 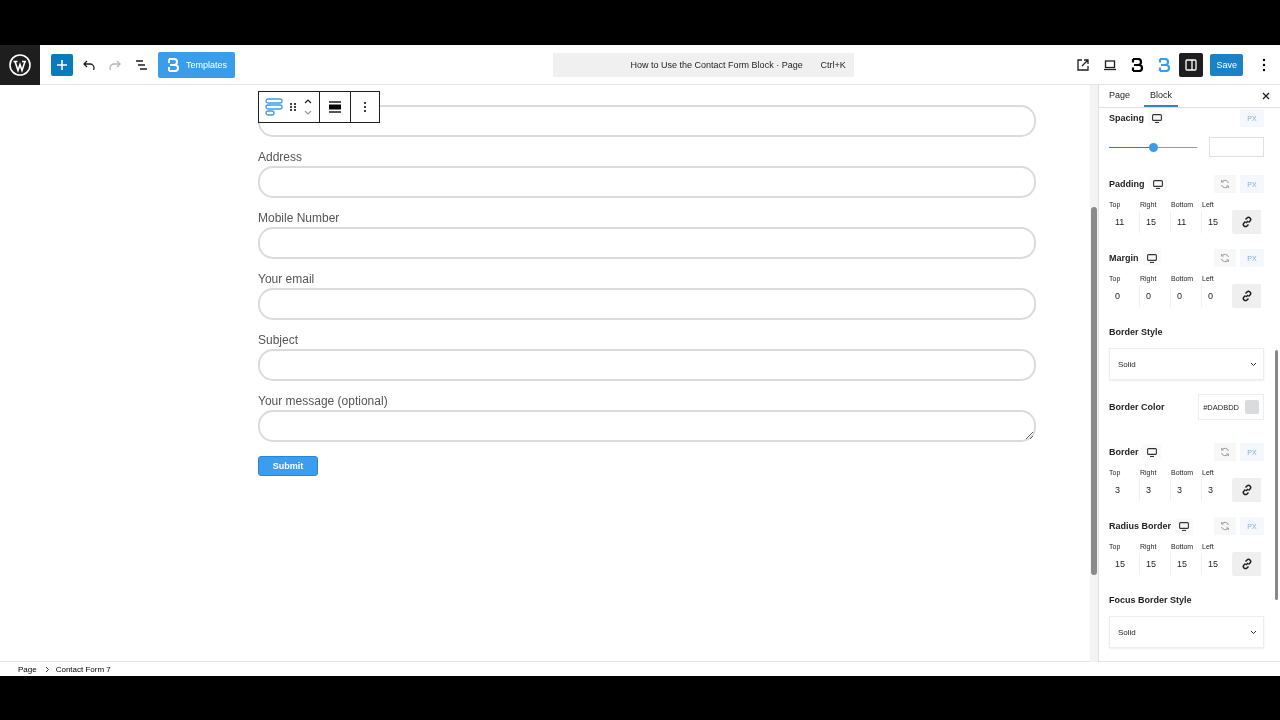 I want to click on section-title: Padding, so click(x=1127, y=184).